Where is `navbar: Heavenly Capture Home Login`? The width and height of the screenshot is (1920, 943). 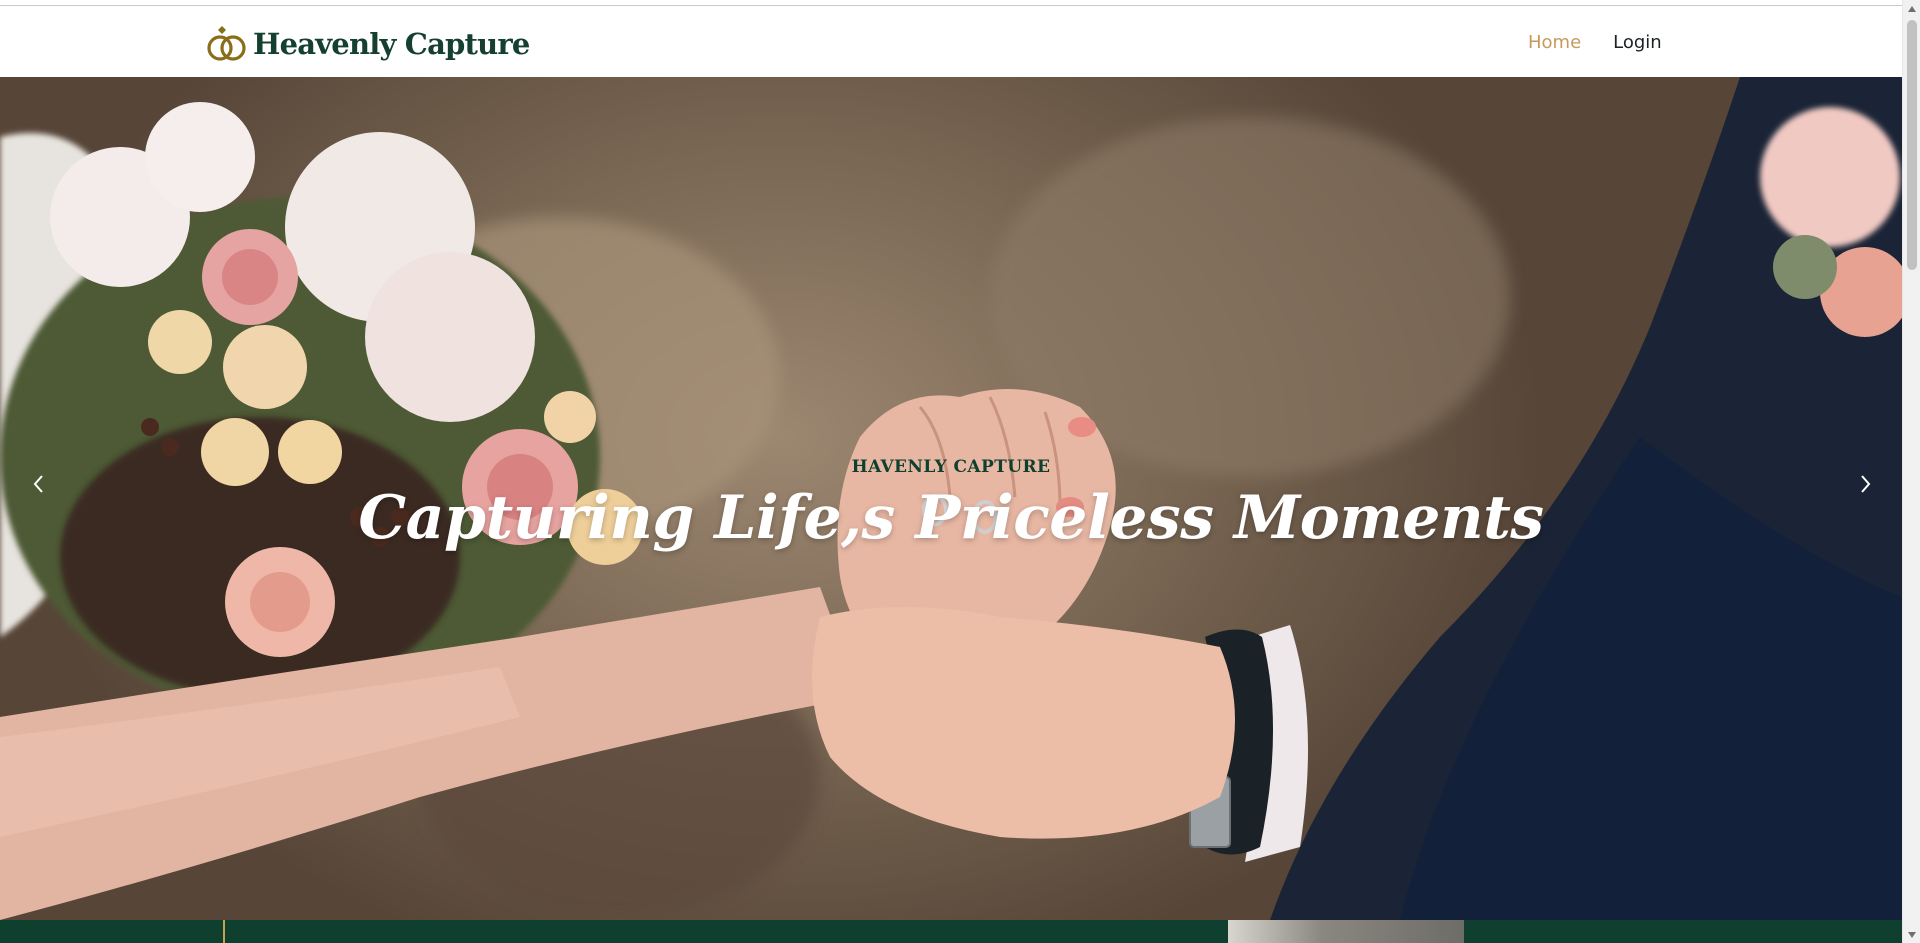 navbar: Heavenly Capture Home Login is located at coordinates (951, 41).